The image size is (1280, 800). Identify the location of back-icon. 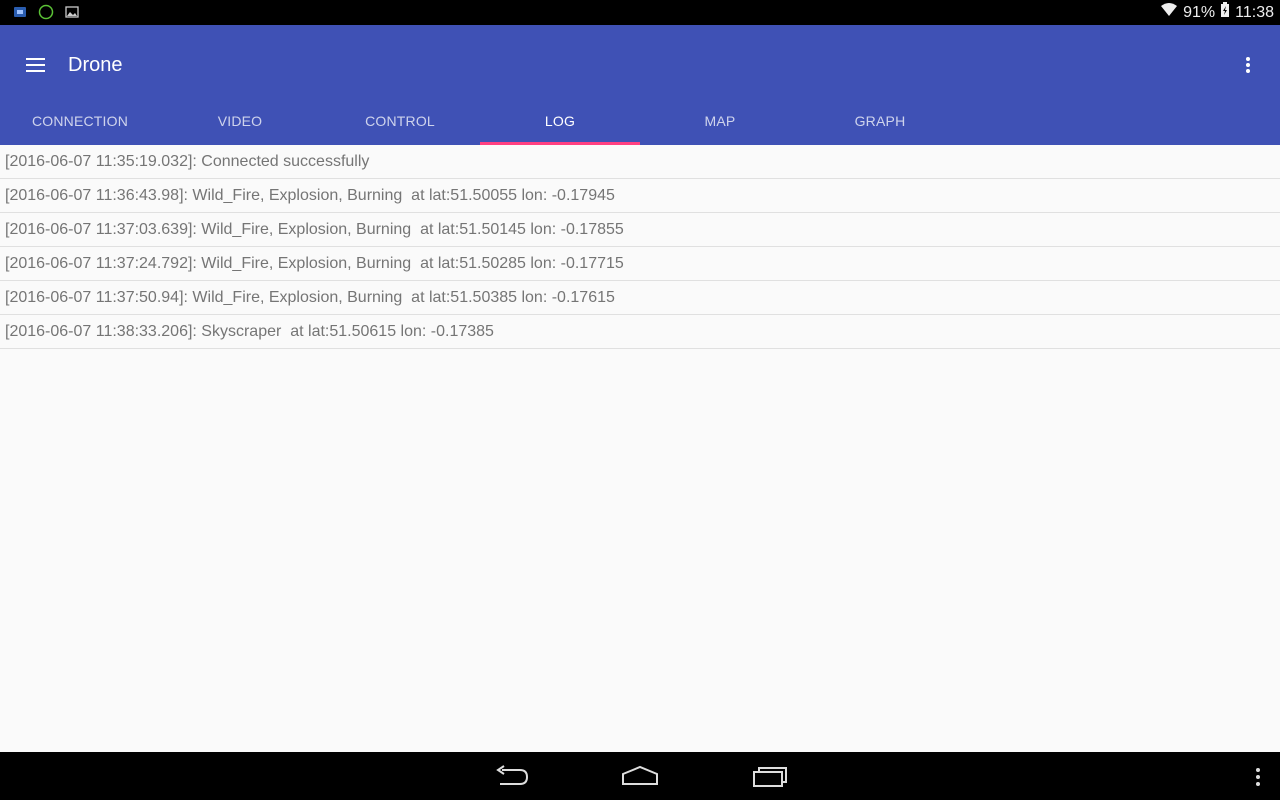
(512, 775).